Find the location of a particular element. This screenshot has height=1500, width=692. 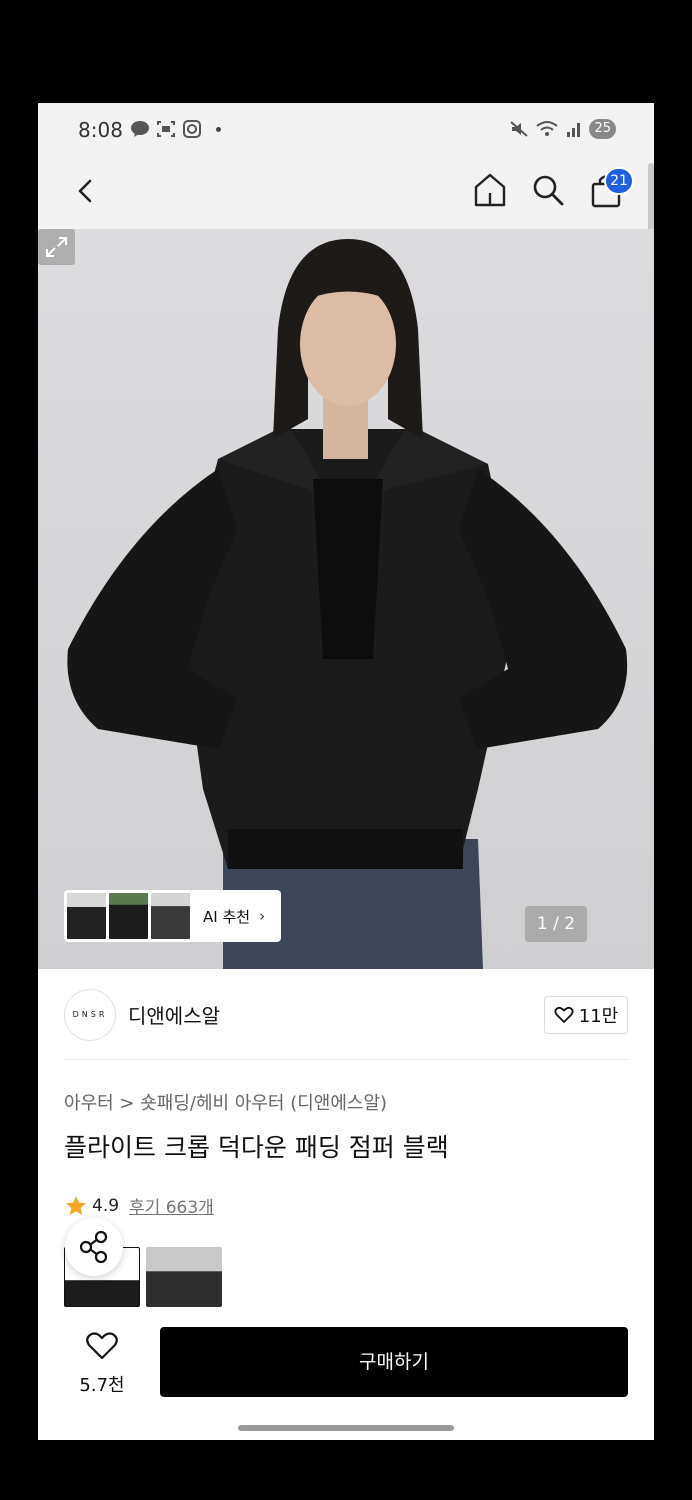

home-indicator is located at coordinates (346, 1428).